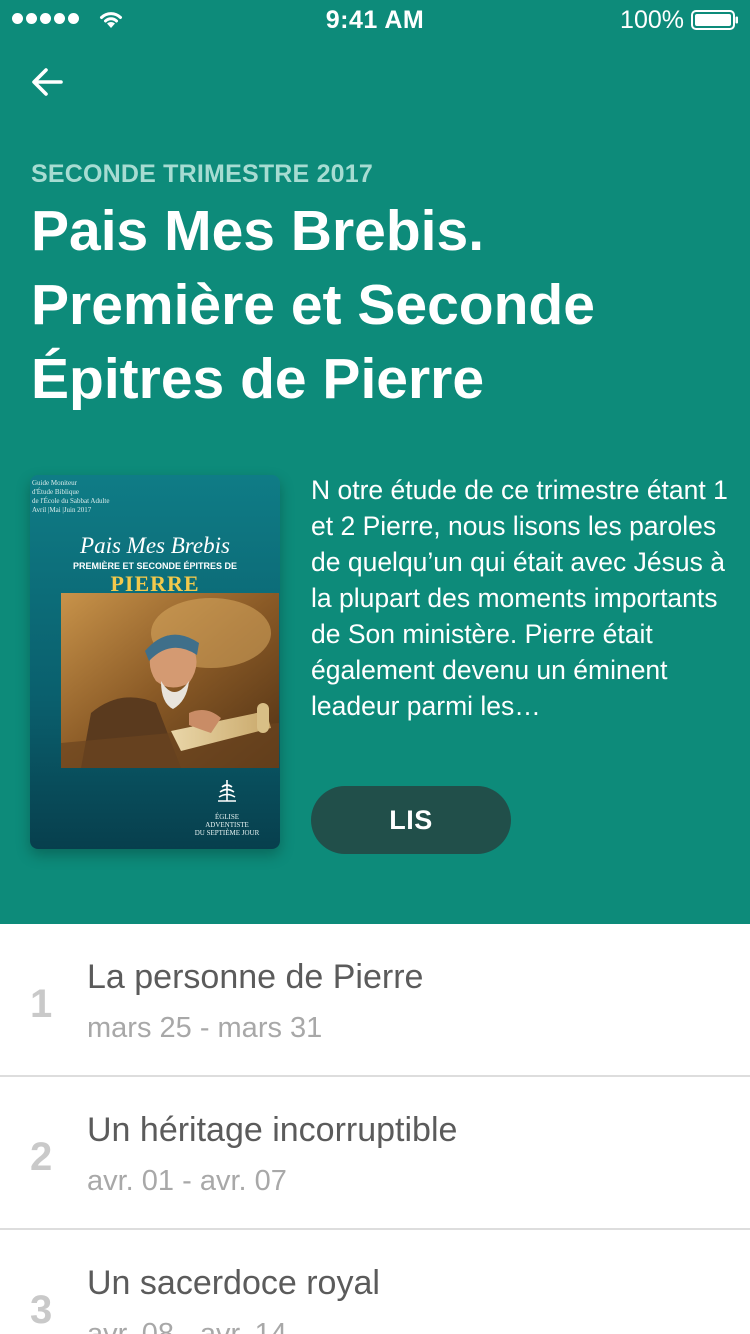 This screenshot has width=750, height=1334. I want to click on lesson-row: 3 Un sacerdoce royal avr. 08 - avr. 14, so click(375, 1282).